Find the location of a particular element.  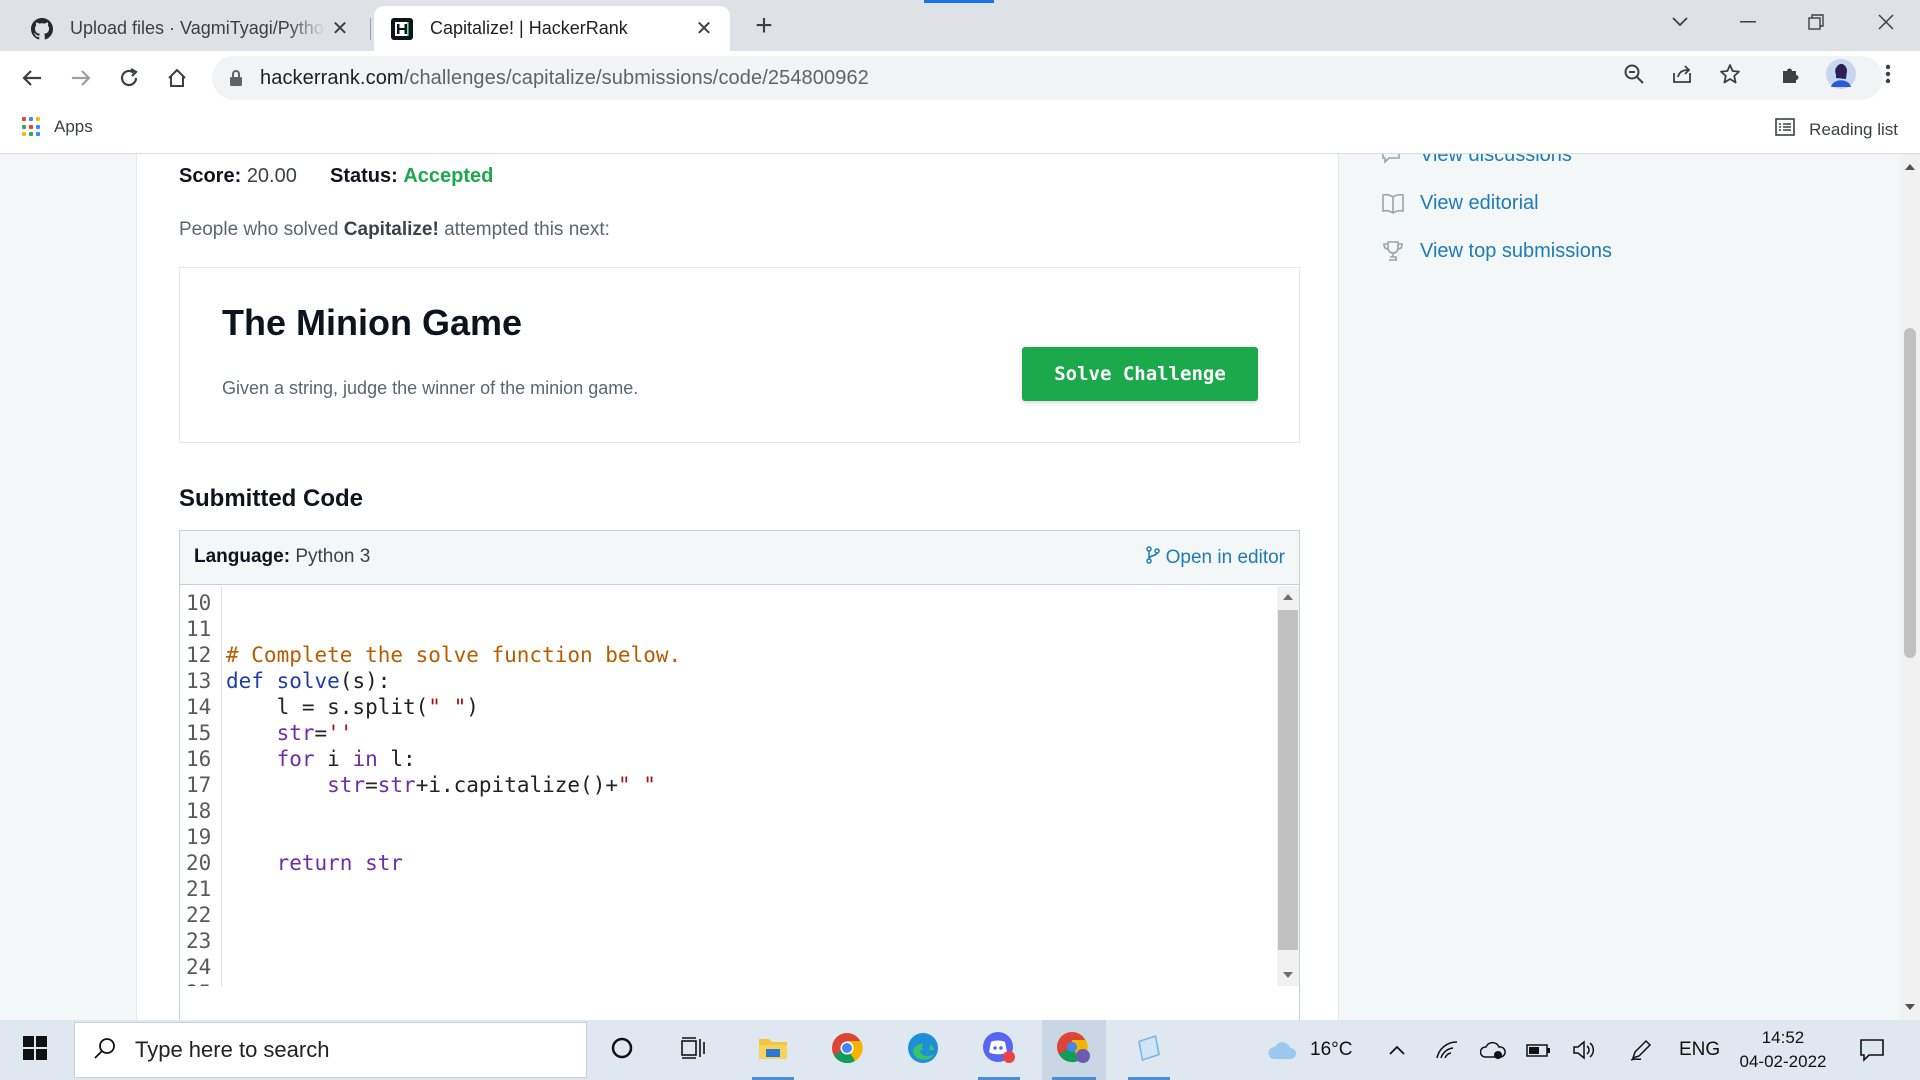

open-in-editor-link: Open in editor is located at coordinates (1215, 558).